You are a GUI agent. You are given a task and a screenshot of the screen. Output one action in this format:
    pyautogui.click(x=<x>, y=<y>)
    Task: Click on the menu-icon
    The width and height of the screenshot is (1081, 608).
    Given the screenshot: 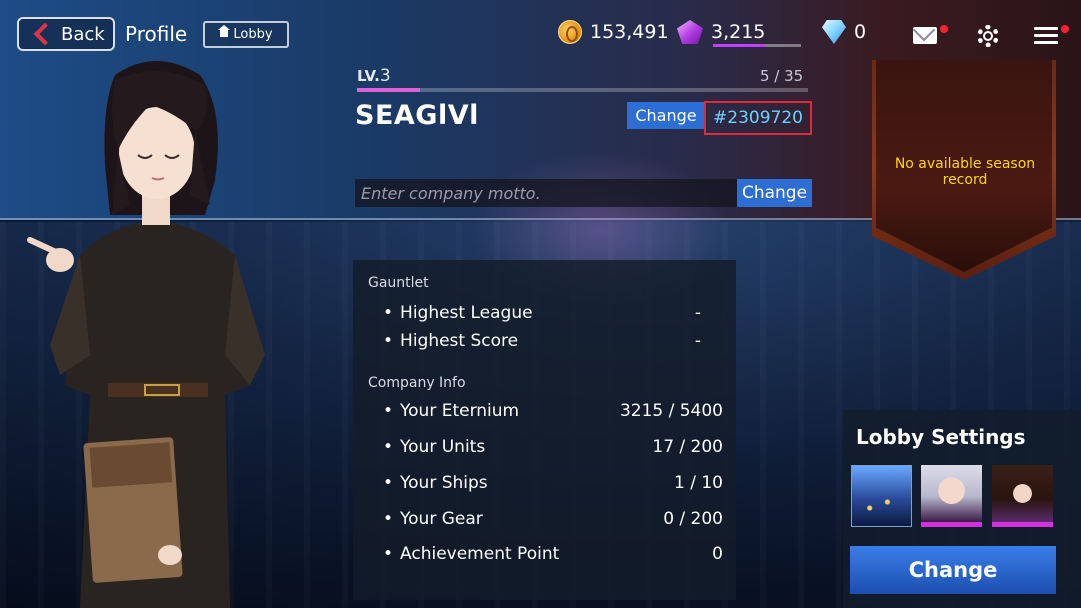 What is the action you would take?
    pyautogui.click(x=1046, y=36)
    